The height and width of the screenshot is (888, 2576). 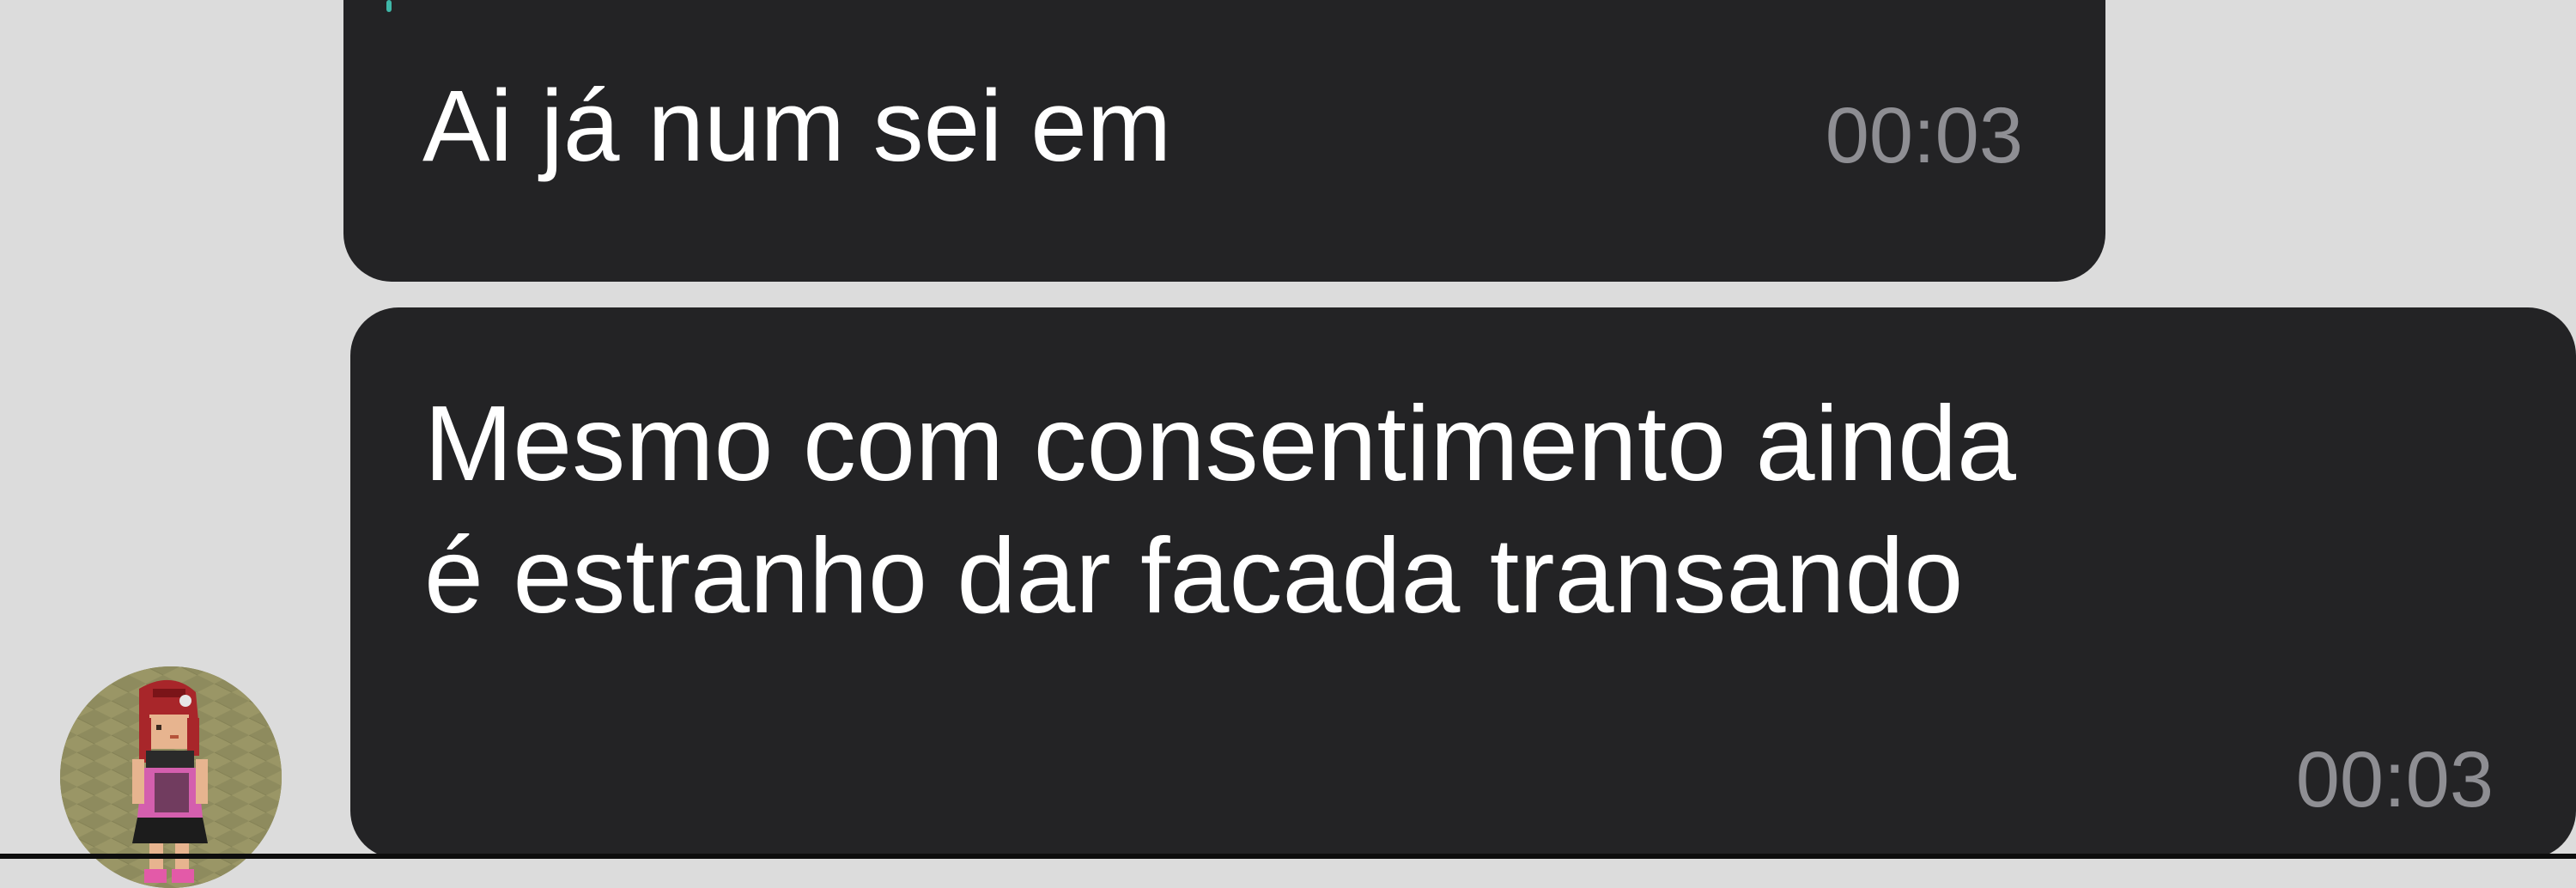 I want to click on reply-accent-bar, so click(x=389, y=6).